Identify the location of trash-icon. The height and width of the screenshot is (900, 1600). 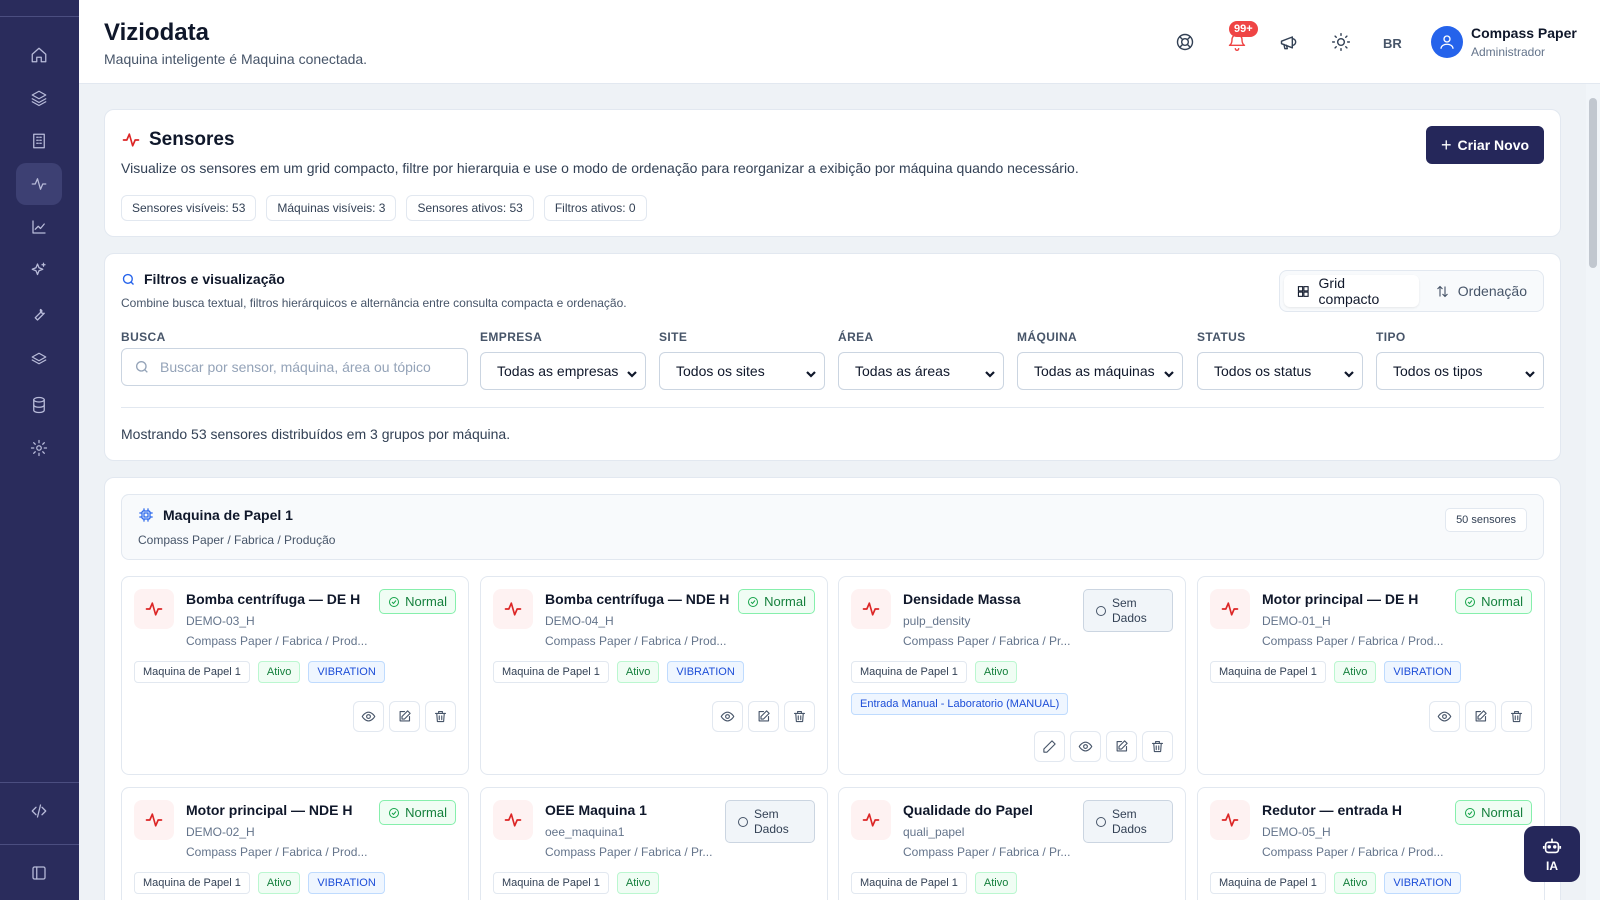
(1157, 746).